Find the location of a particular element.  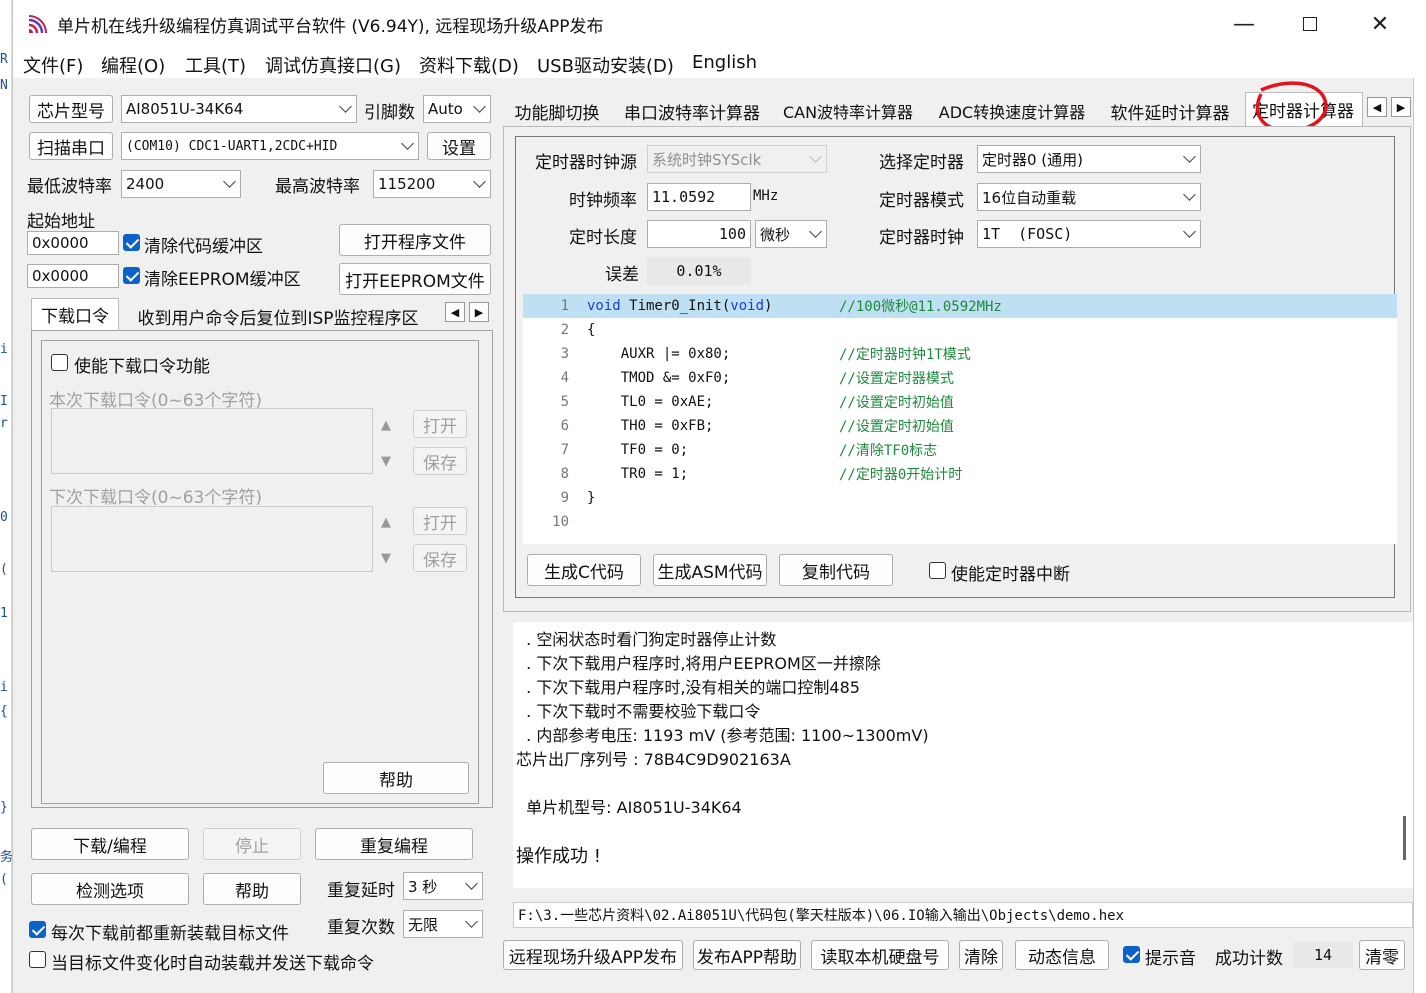

code-line: 5 TL0 = 0xAE; //设置定时初始值 is located at coordinates (960, 402).